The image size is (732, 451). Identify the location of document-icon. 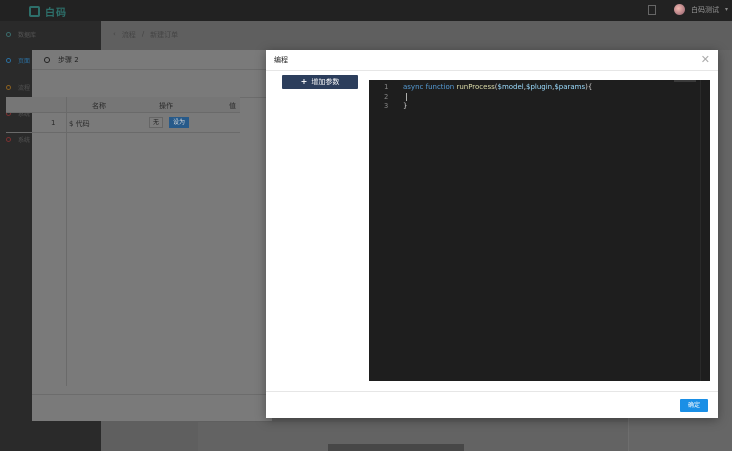
(651, 9).